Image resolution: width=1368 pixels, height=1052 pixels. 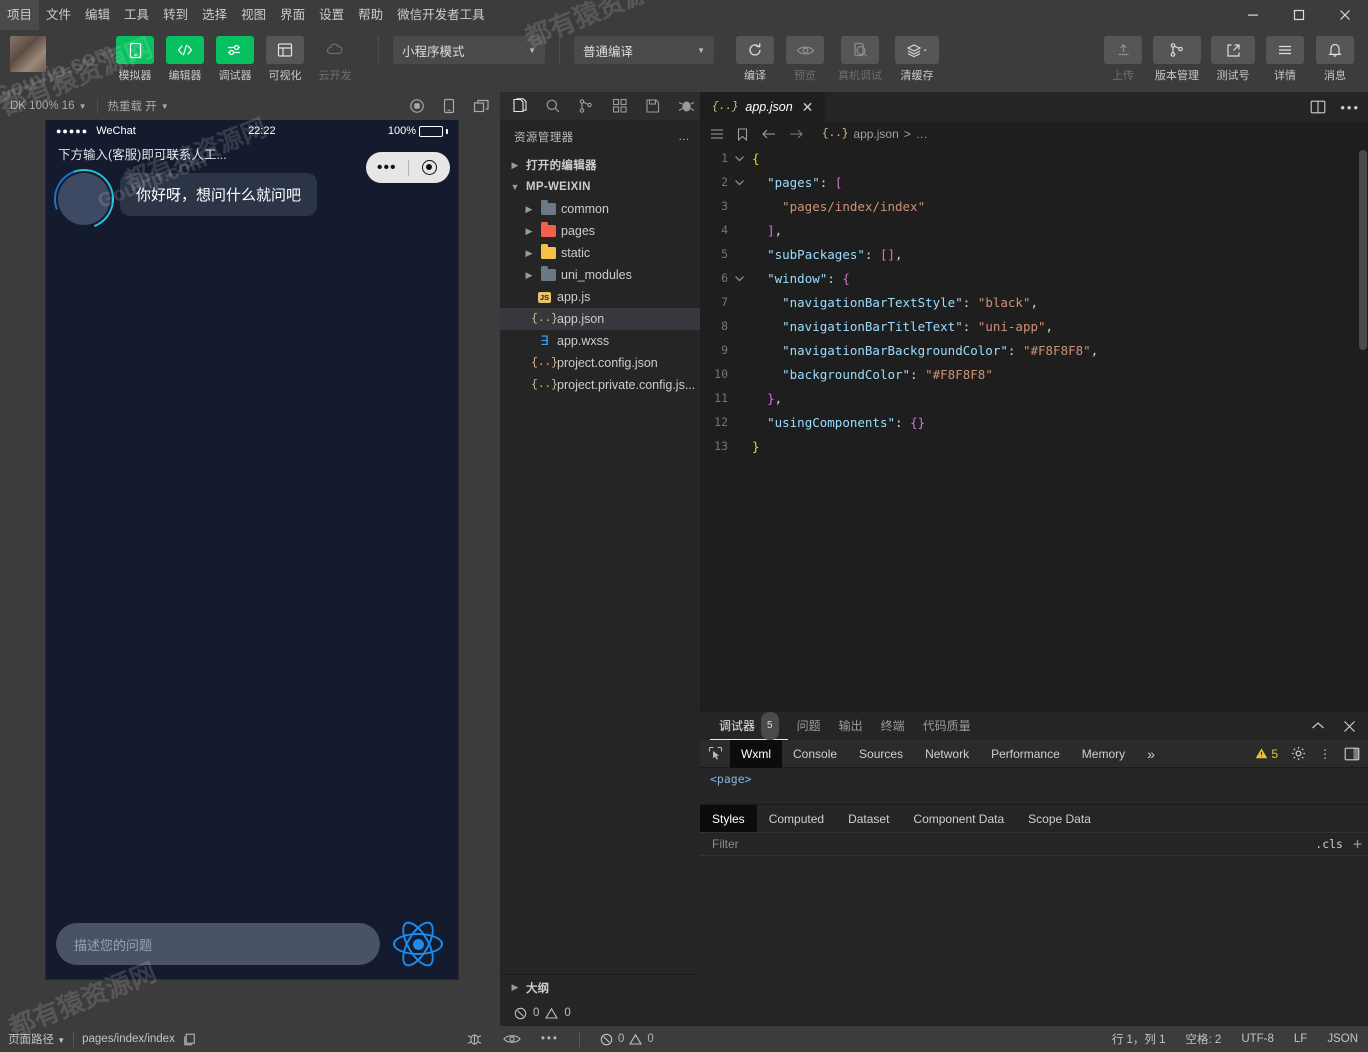 I want to click on subtab-computed: Computed, so click(x=796, y=819).